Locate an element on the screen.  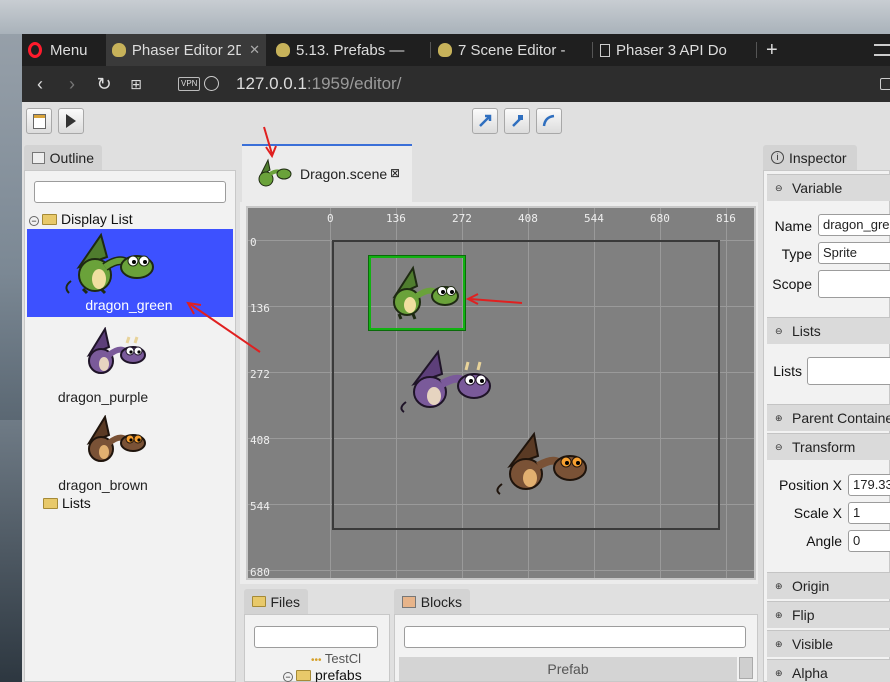
files-tab-label: Files is located at coordinates (285, 601).